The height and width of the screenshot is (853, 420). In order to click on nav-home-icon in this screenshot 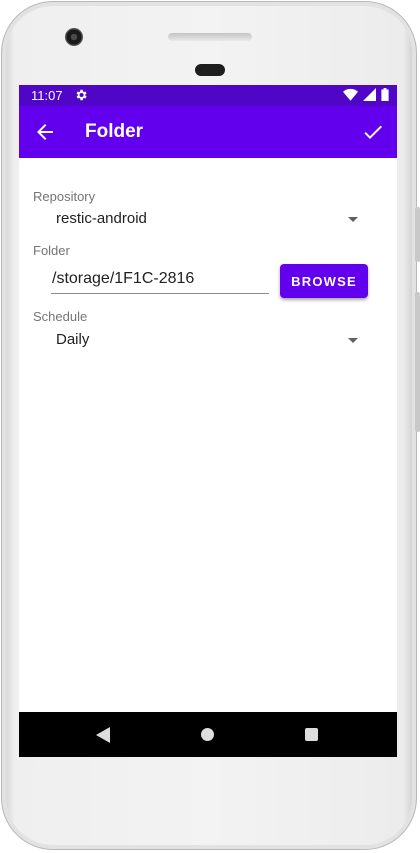, I will do `click(207, 734)`.